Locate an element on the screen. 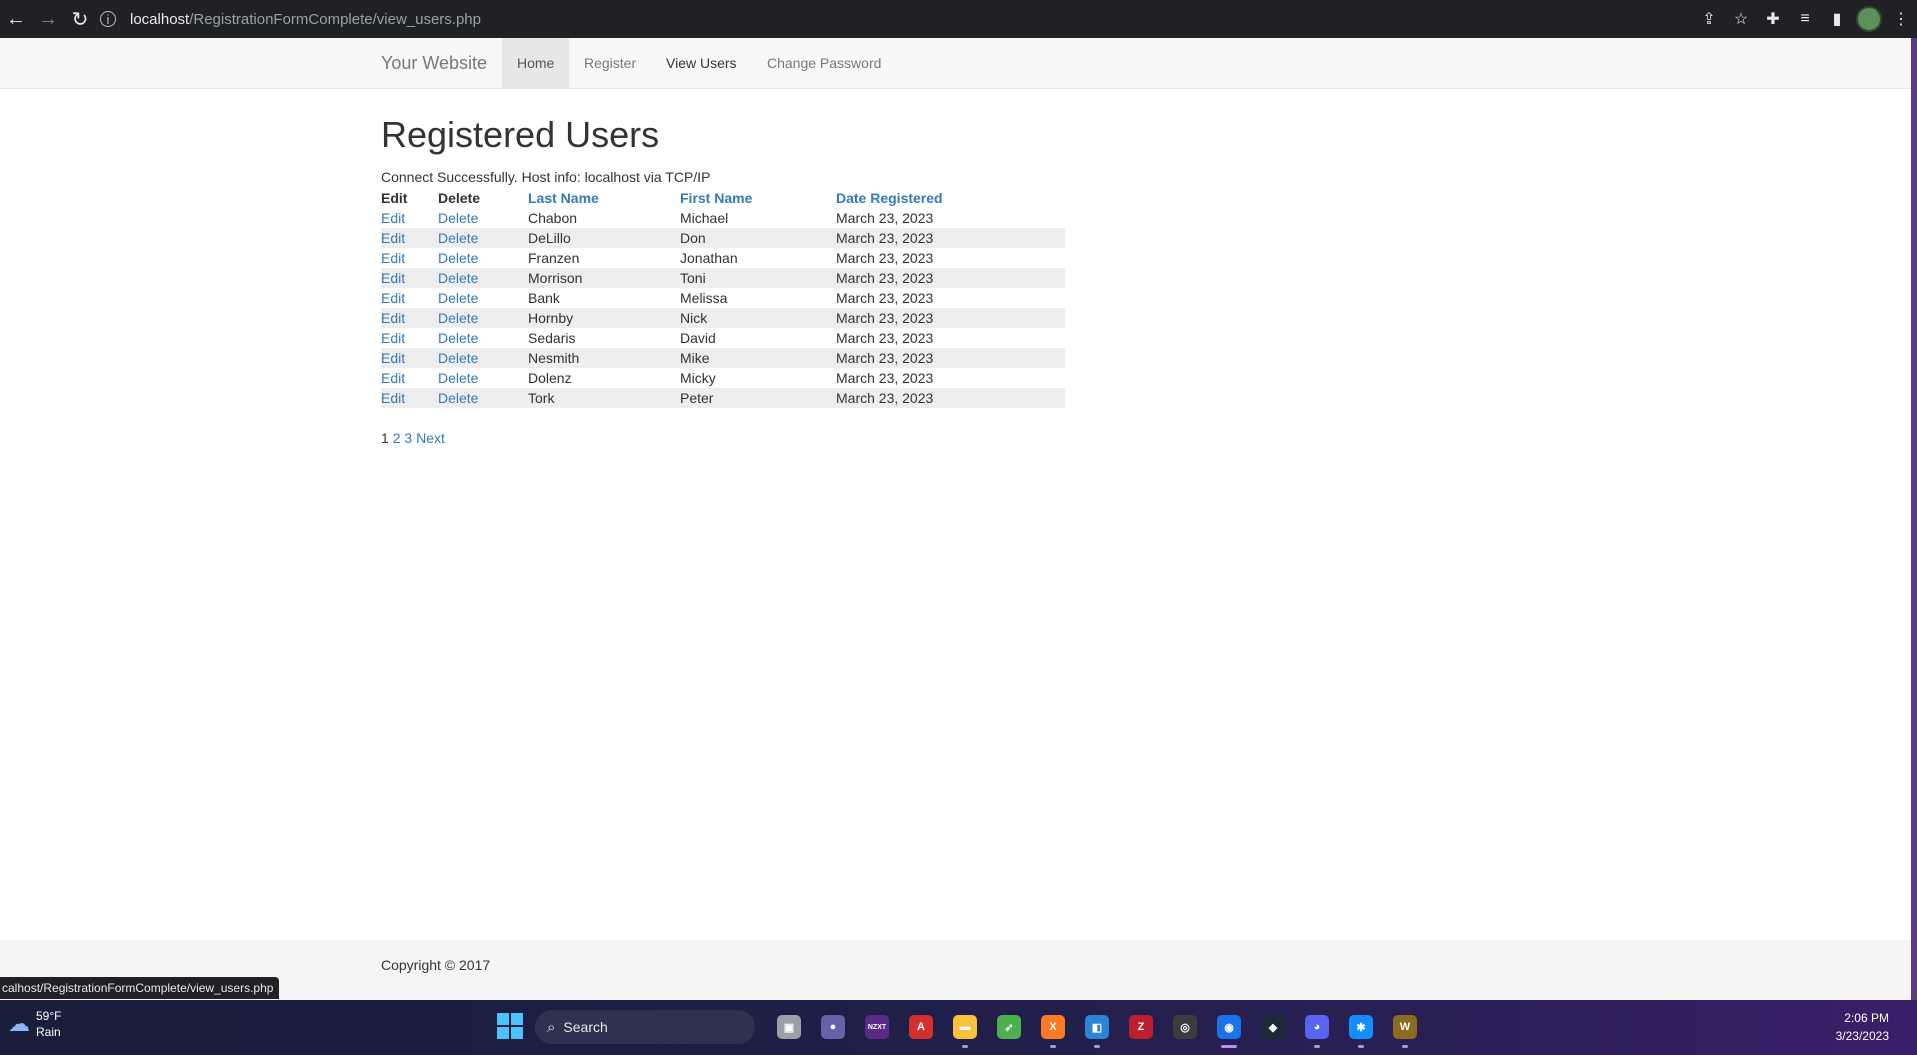 The height and width of the screenshot is (1055, 1917). taskbar-search-label: Search is located at coordinates (585, 1027).